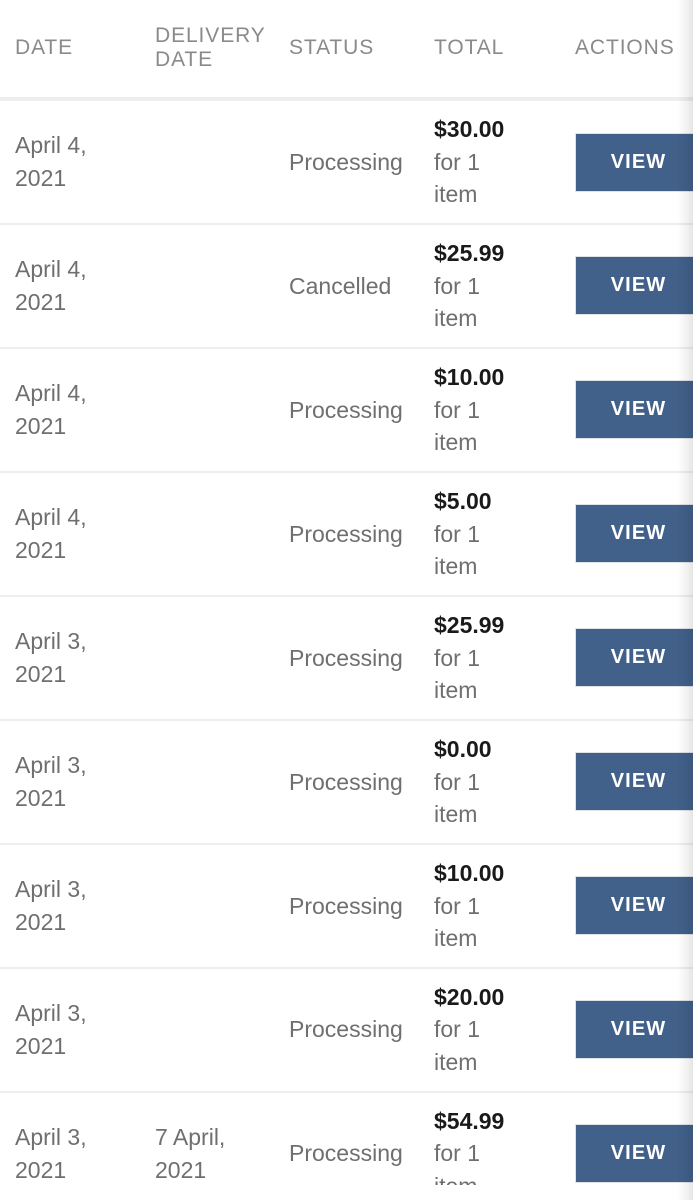 This screenshot has height=1200, width=693. What do you see at coordinates (483, 534) in the screenshot?
I see `cell-total: $5.00 for 1 item` at bounding box center [483, 534].